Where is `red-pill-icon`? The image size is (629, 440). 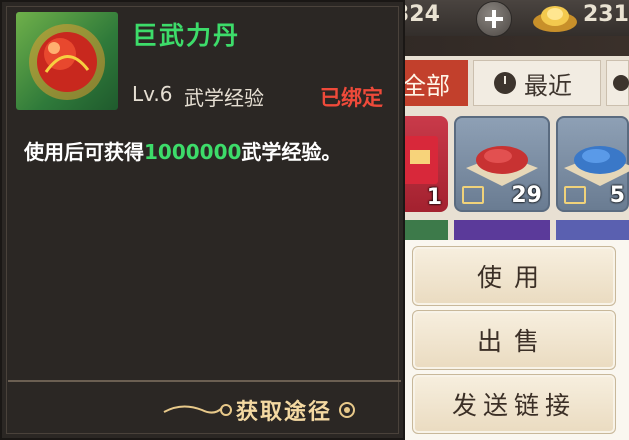
red-pill-icon is located at coordinates (67, 61).